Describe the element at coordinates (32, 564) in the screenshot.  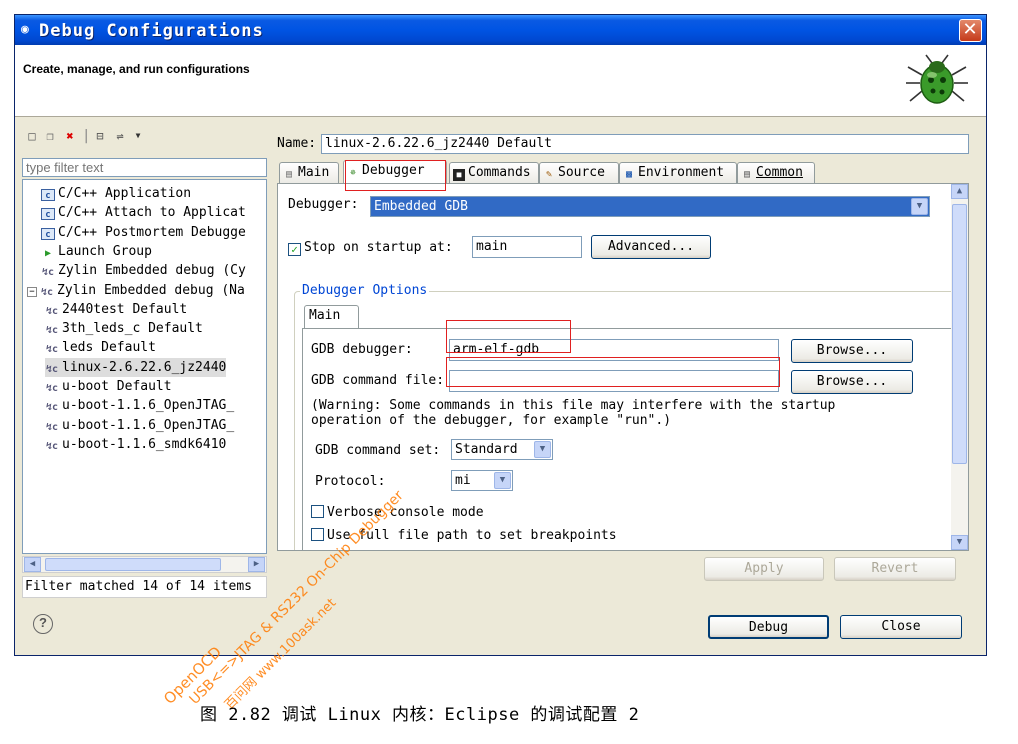
I see `scroll-left-icon: ◀` at that location.